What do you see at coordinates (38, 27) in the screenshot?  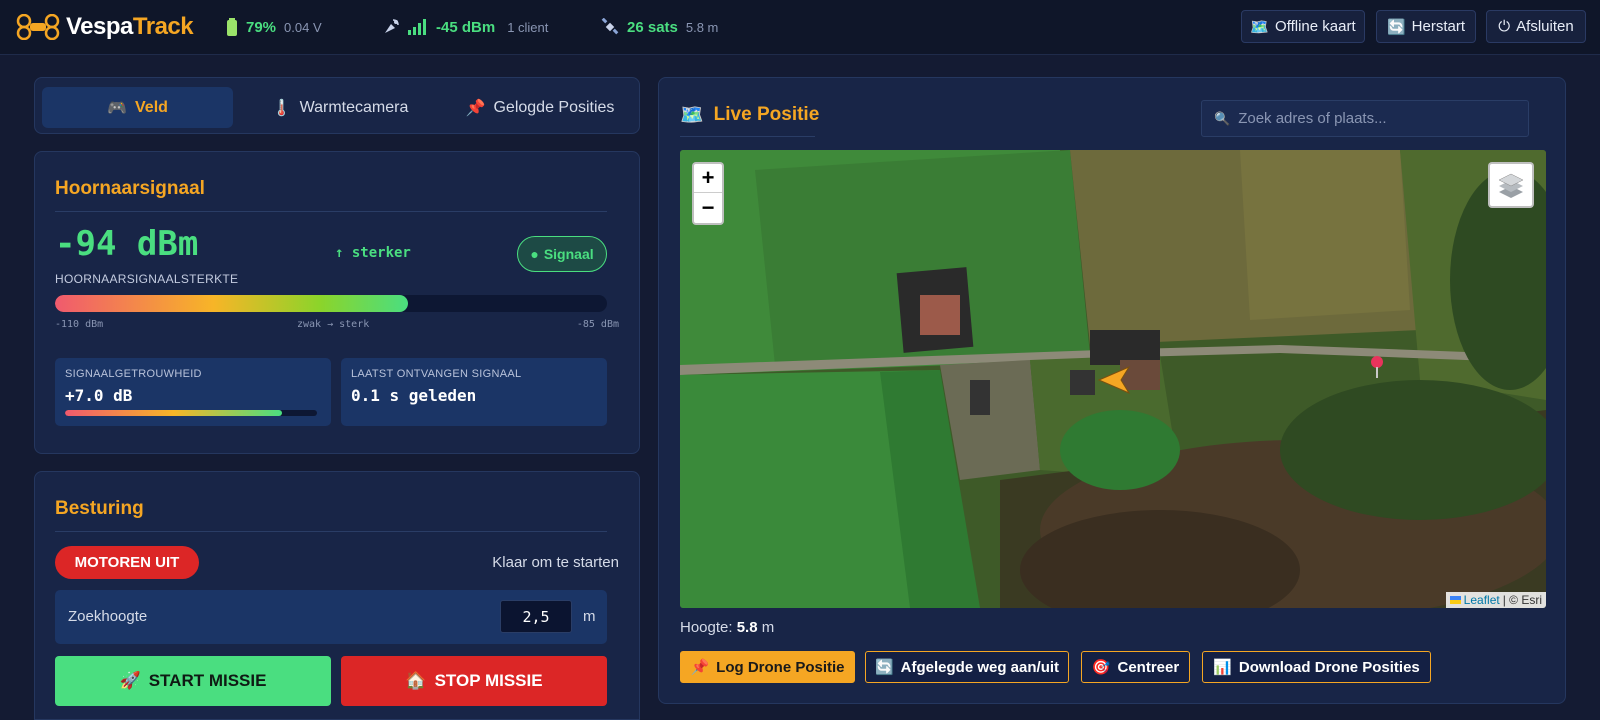 I see `drone-logo-icon` at bounding box center [38, 27].